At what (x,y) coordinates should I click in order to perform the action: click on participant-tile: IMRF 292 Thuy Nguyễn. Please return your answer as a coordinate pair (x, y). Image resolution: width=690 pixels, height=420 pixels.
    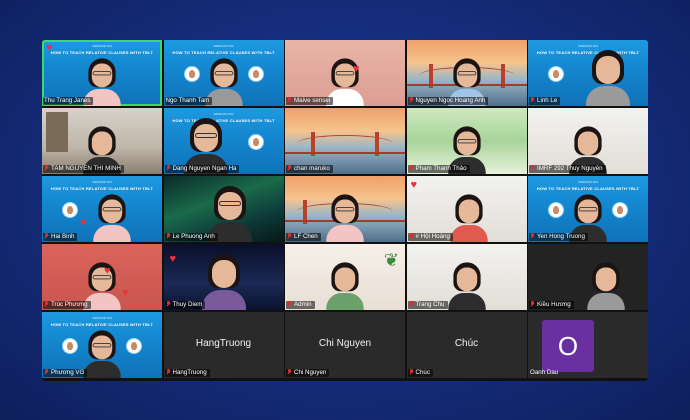
    Looking at the image, I should click on (588, 141).